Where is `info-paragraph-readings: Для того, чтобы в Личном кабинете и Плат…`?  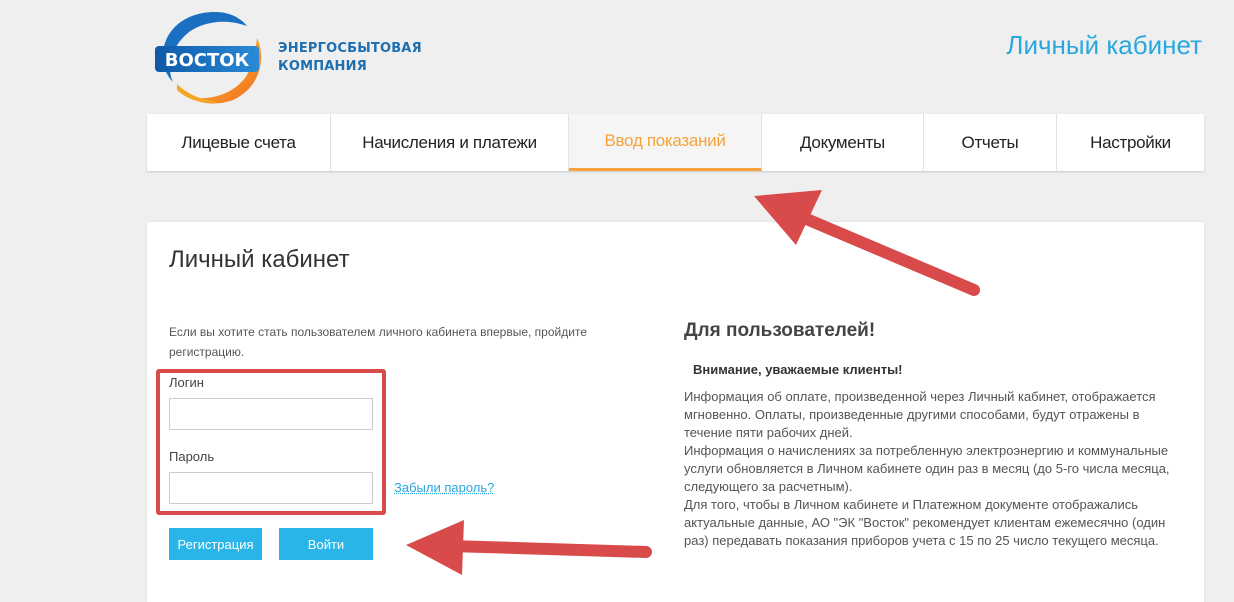 info-paragraph-readings: Для того, чтобы в Личном кабинете и Плат… is located at coordinates (925, 522).